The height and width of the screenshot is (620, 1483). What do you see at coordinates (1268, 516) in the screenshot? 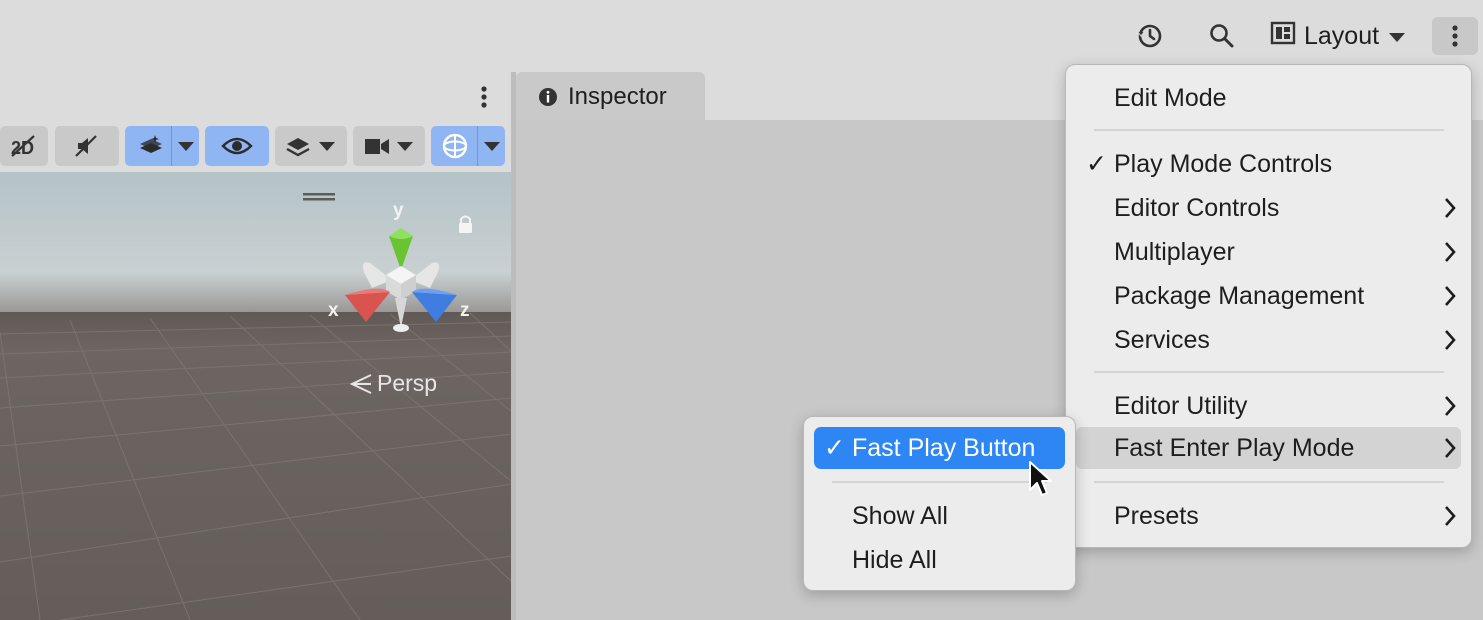
I see `menu-item-presets: Presets` at bounding box center [1268, 516].